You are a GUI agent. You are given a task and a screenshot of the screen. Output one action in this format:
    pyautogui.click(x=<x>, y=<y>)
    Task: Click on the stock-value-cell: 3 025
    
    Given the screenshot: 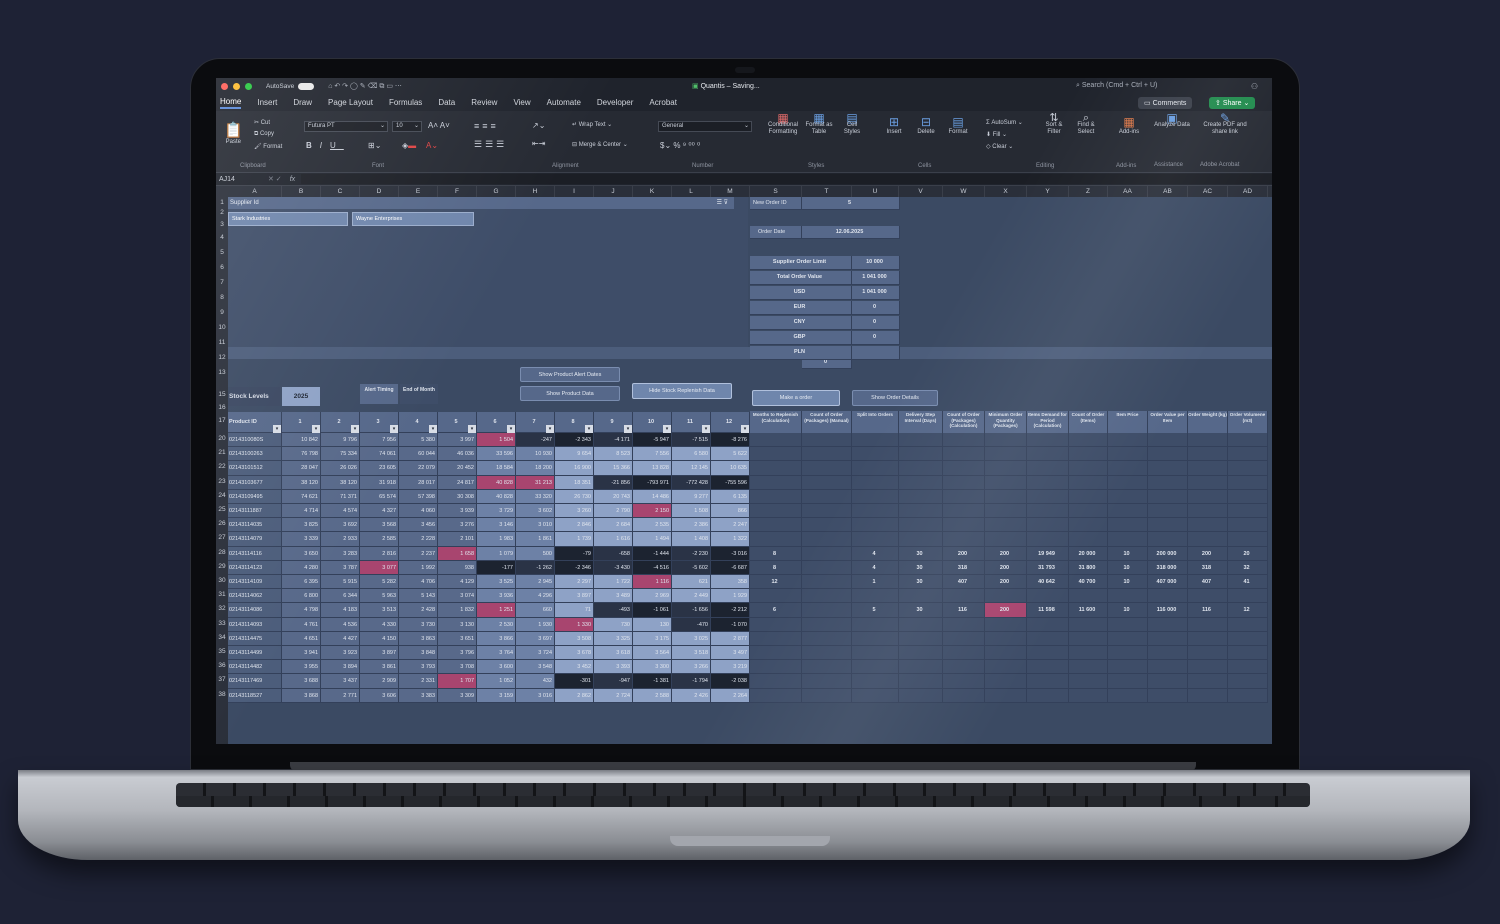 What is the action you would take?
    pyautogui.click(x=691, y=638)
    